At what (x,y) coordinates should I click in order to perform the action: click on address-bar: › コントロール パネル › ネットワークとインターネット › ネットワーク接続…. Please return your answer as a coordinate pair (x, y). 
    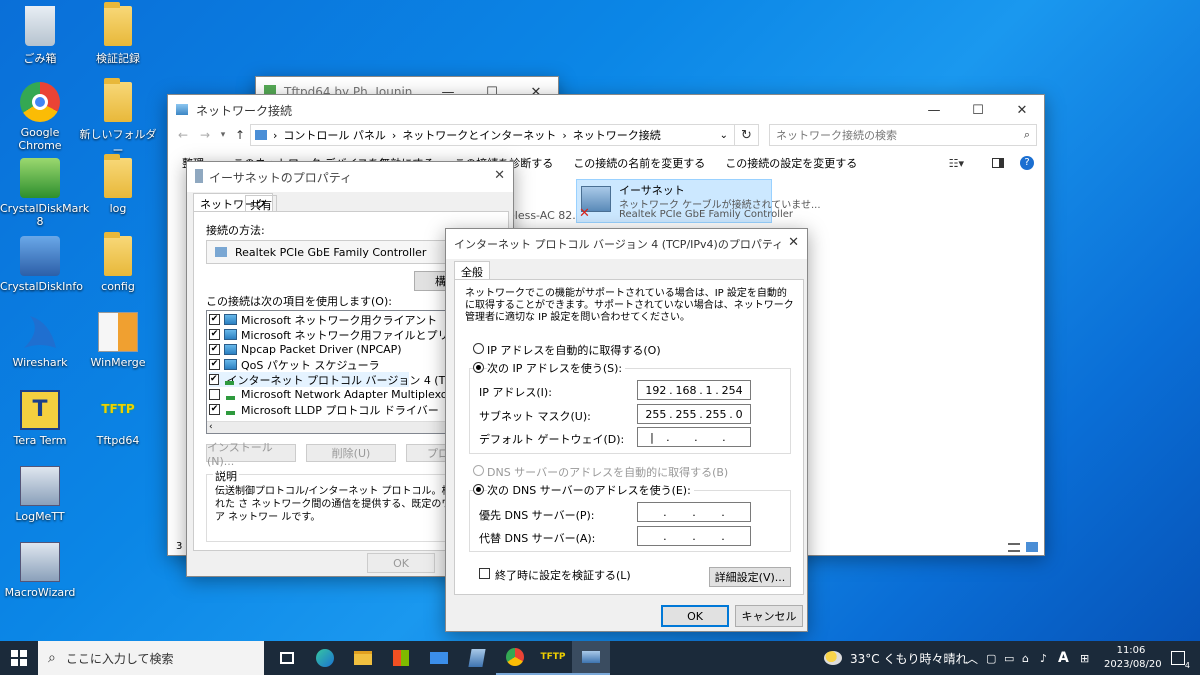
    Looking at the image, I should click on (492, 135).